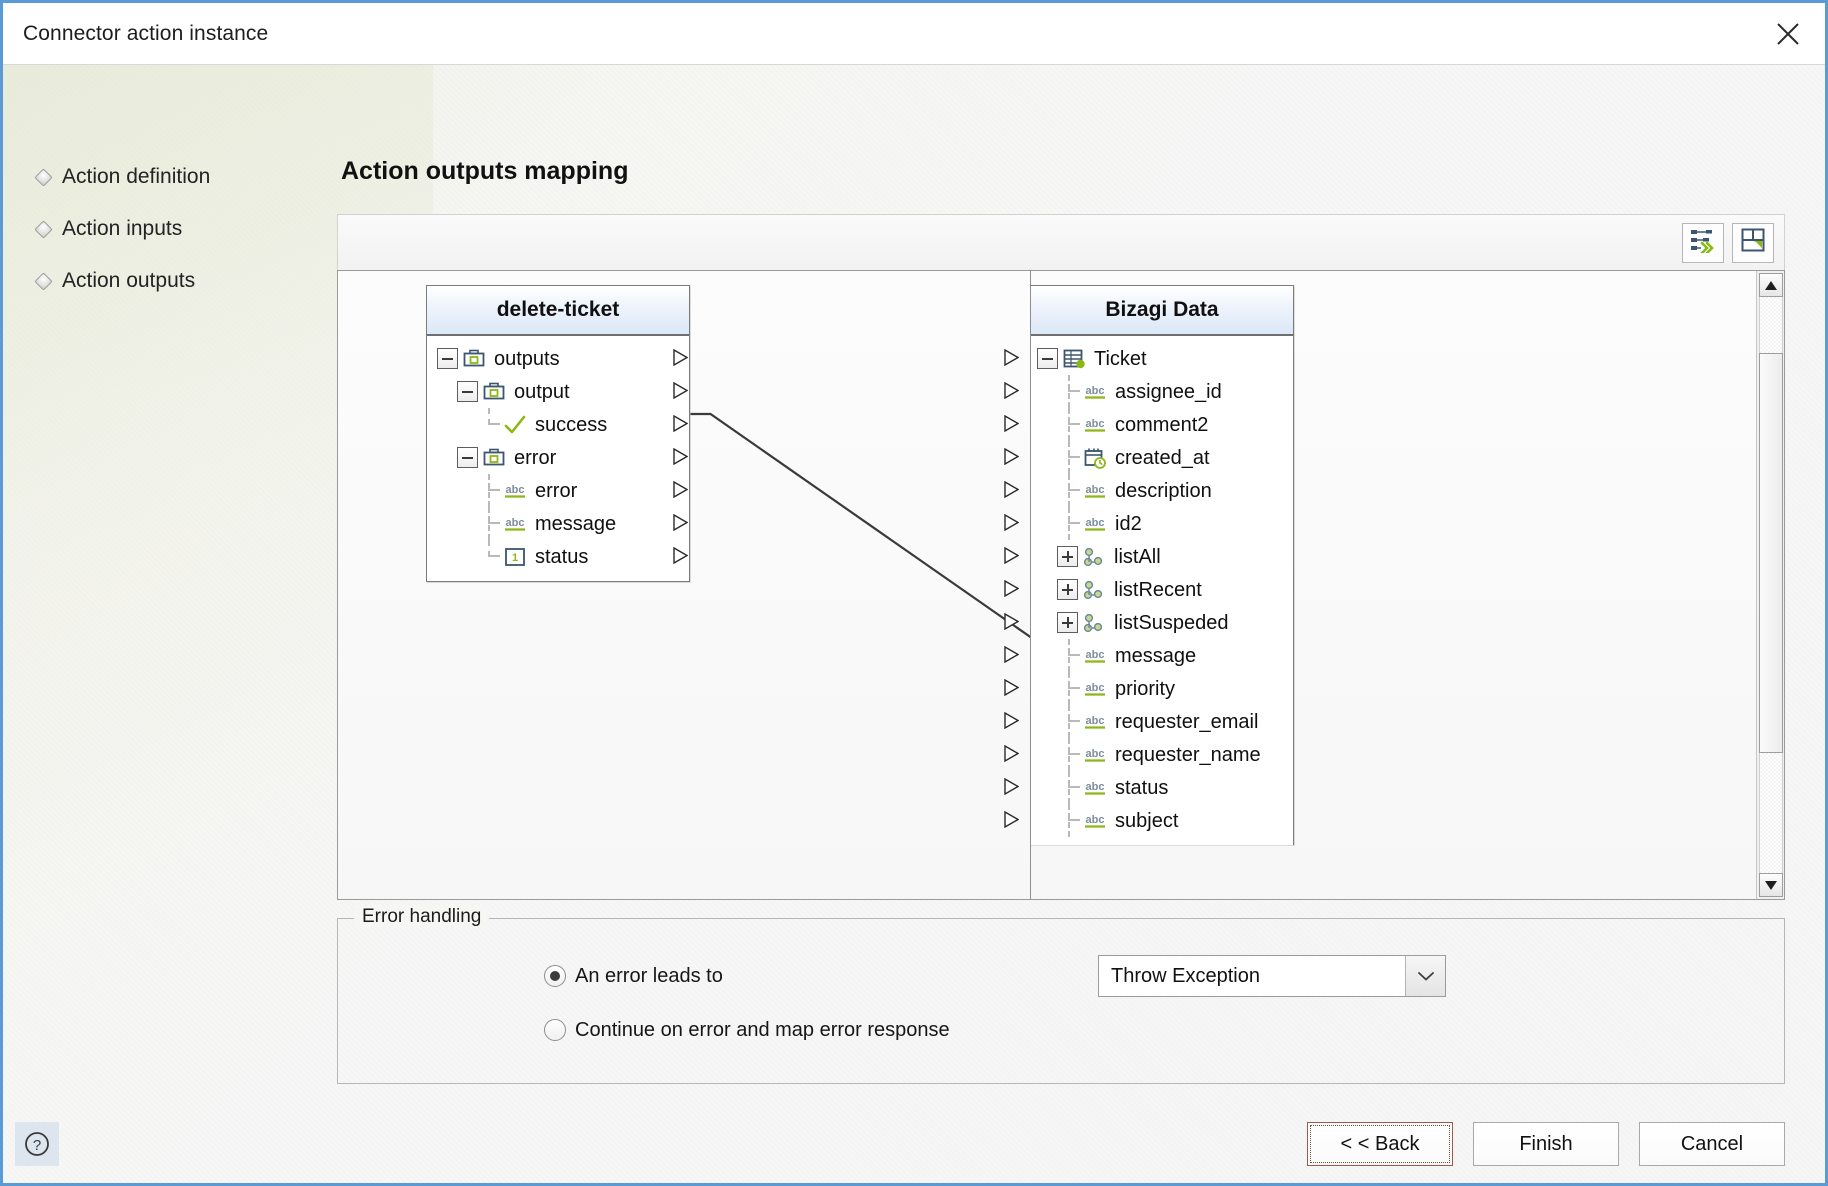 The width and height of the screenshot is (1828, 1186). What do you see at coordinates (1162, 523) in the screenshot?
I see `tree-node-id2: abc id2` at bounding box center [1162, 523].